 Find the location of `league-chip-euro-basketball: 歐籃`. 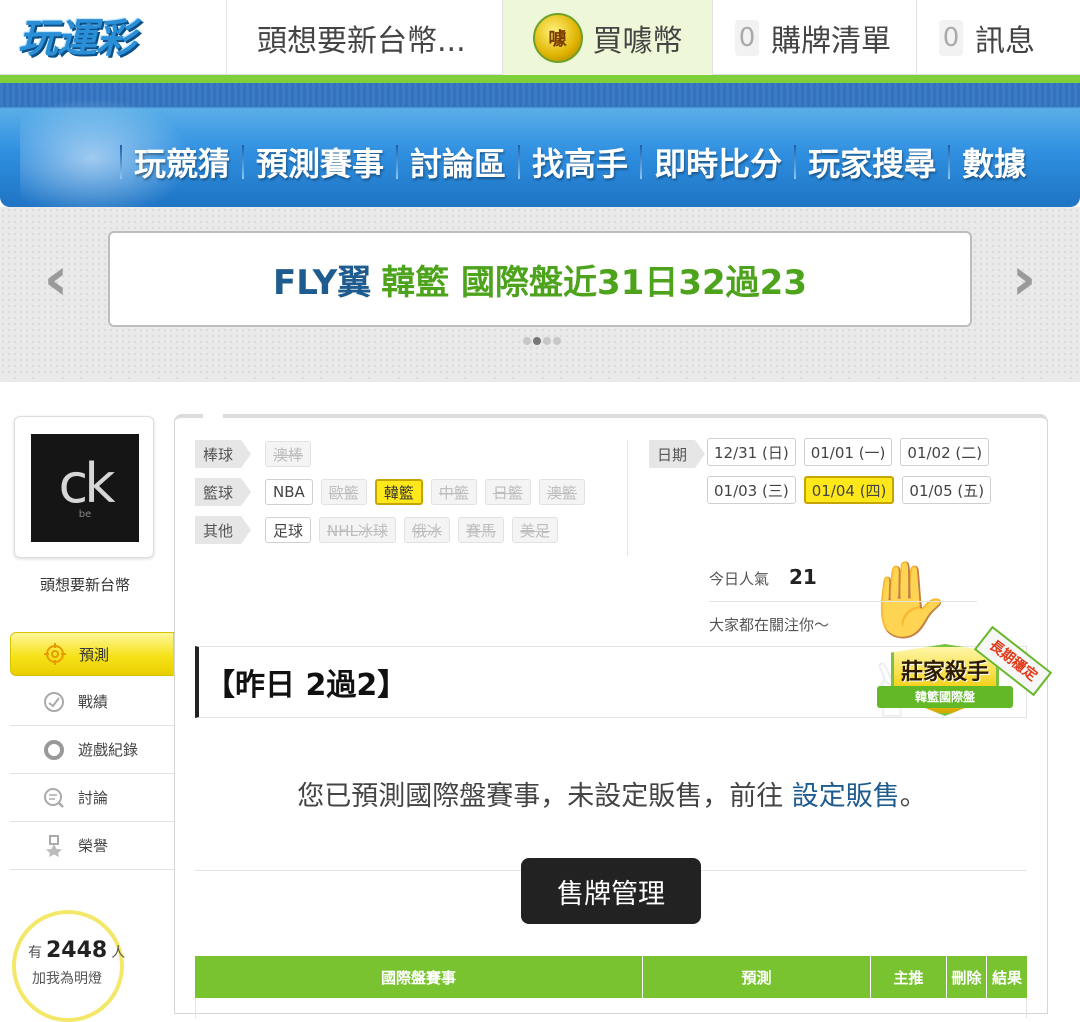

league-chip-euro-basketball: 歐籃 is located at coordinates (343, 492).